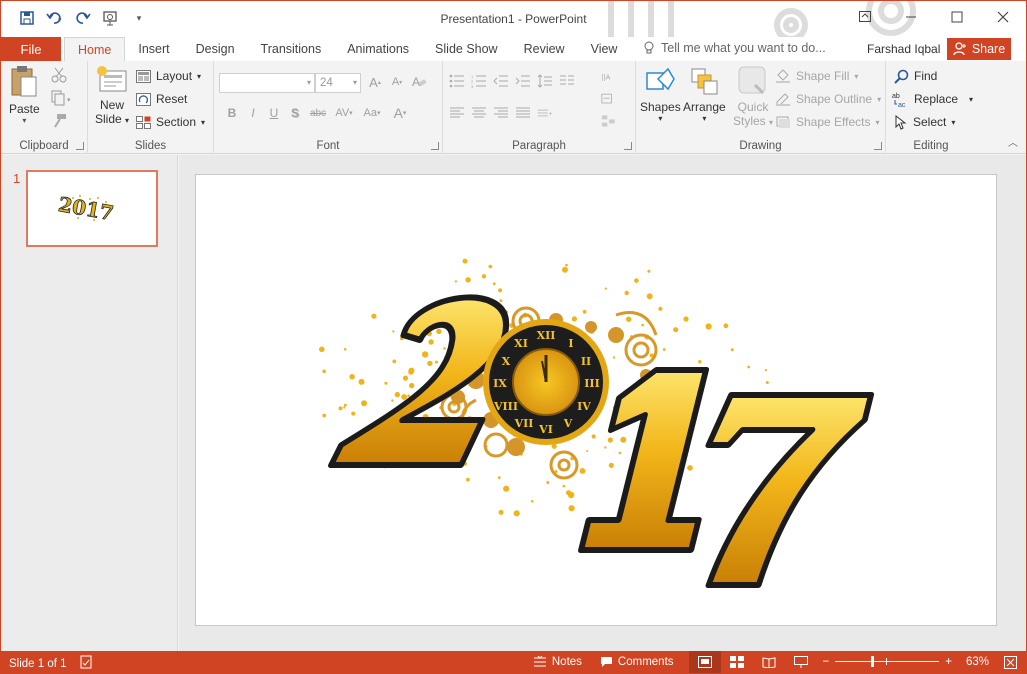  I want to click on align-left-icon, so click(457, 113).